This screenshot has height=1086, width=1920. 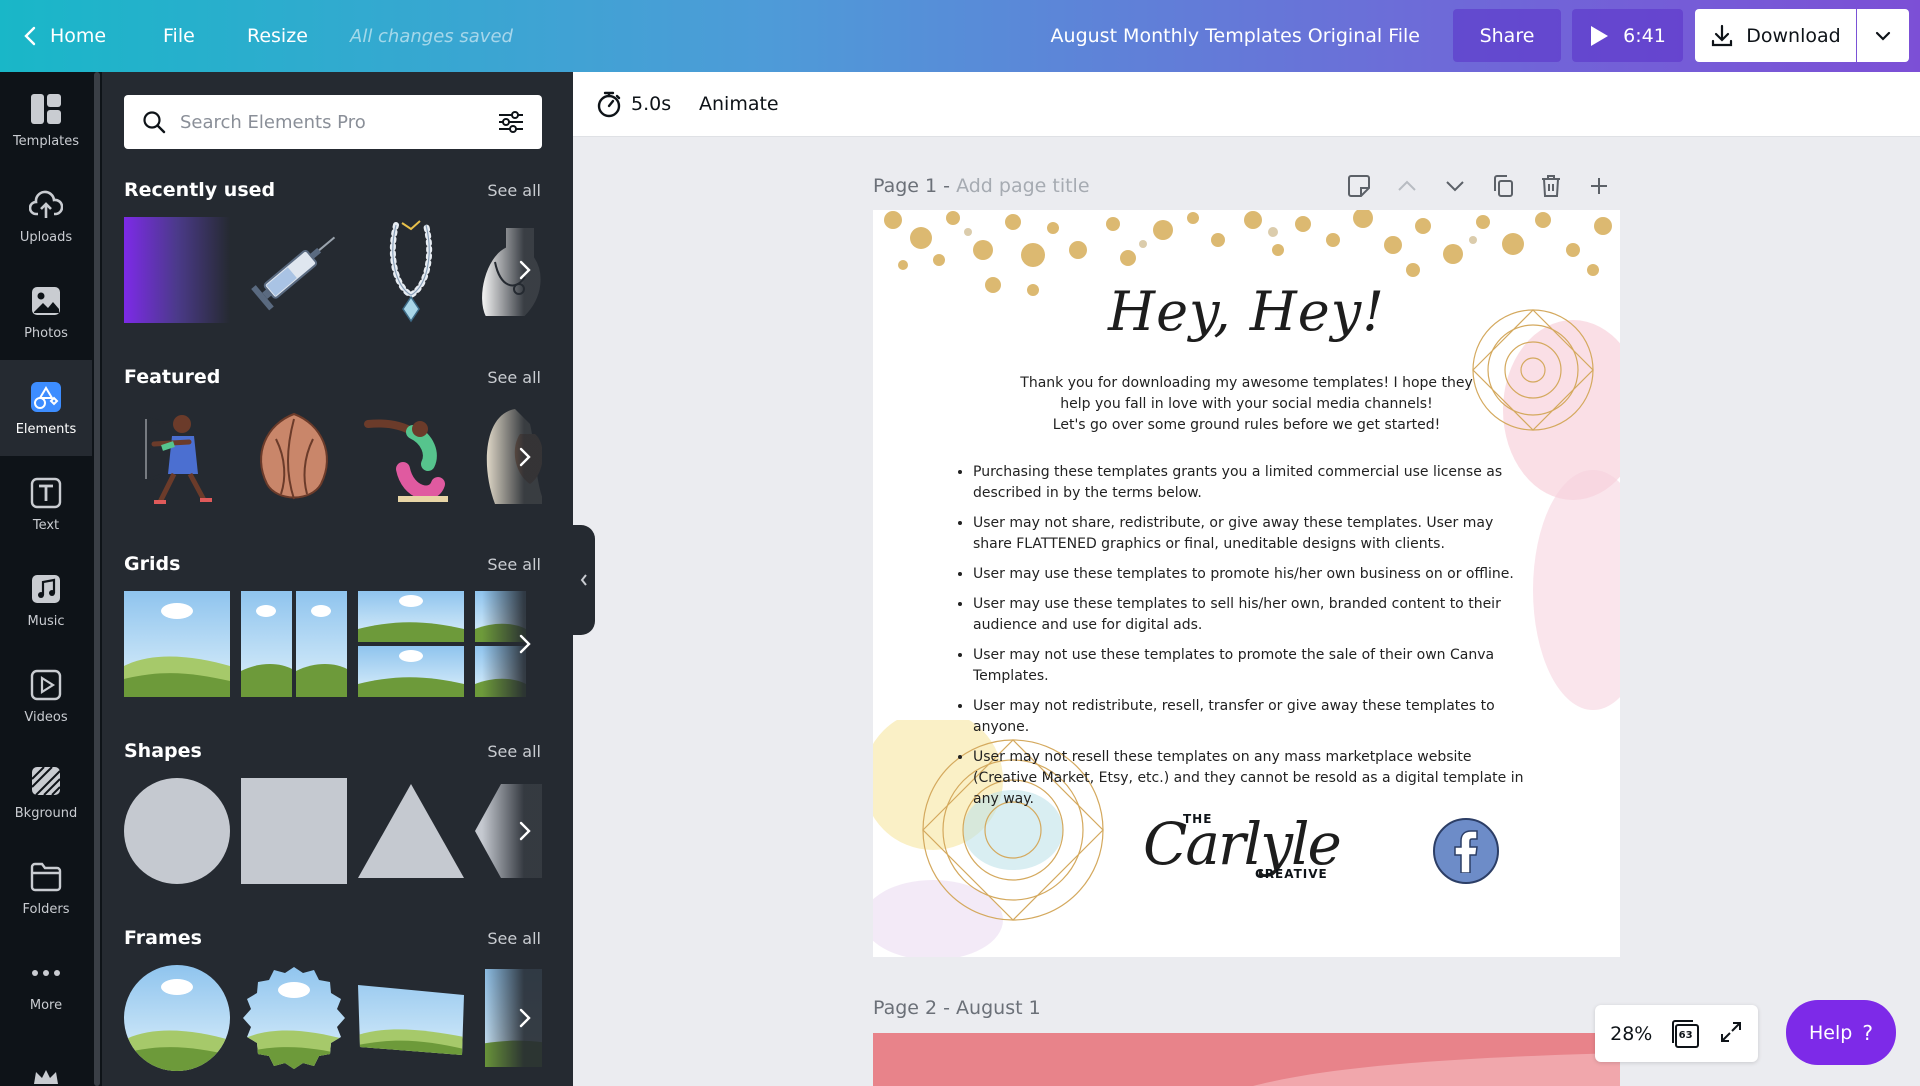 What do you see at coordinates (1631, 1034) in the screenshot?
I see `zoom-level: 28%` at bounding box center [1631, 1034].